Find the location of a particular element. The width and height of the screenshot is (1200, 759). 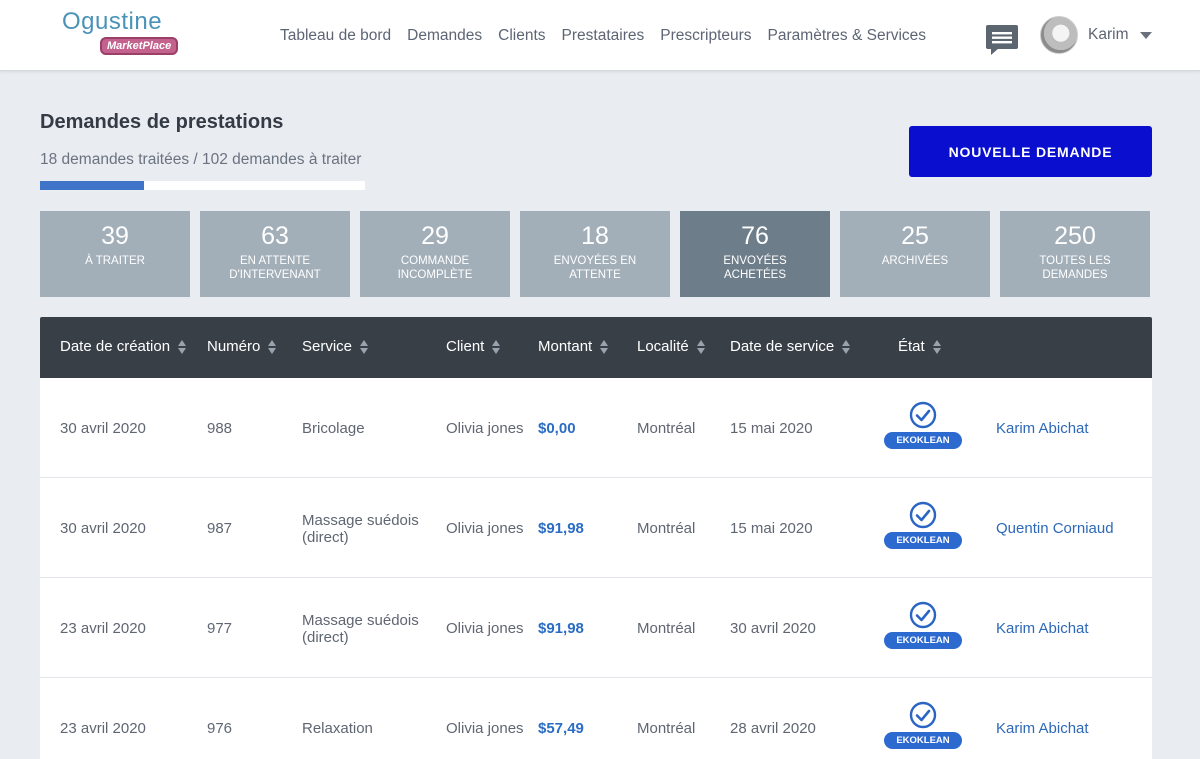

tile-en-attente-intervenant: 63 EN ATTENTE D'INTERVENANT is located at coordinates (275, 254).